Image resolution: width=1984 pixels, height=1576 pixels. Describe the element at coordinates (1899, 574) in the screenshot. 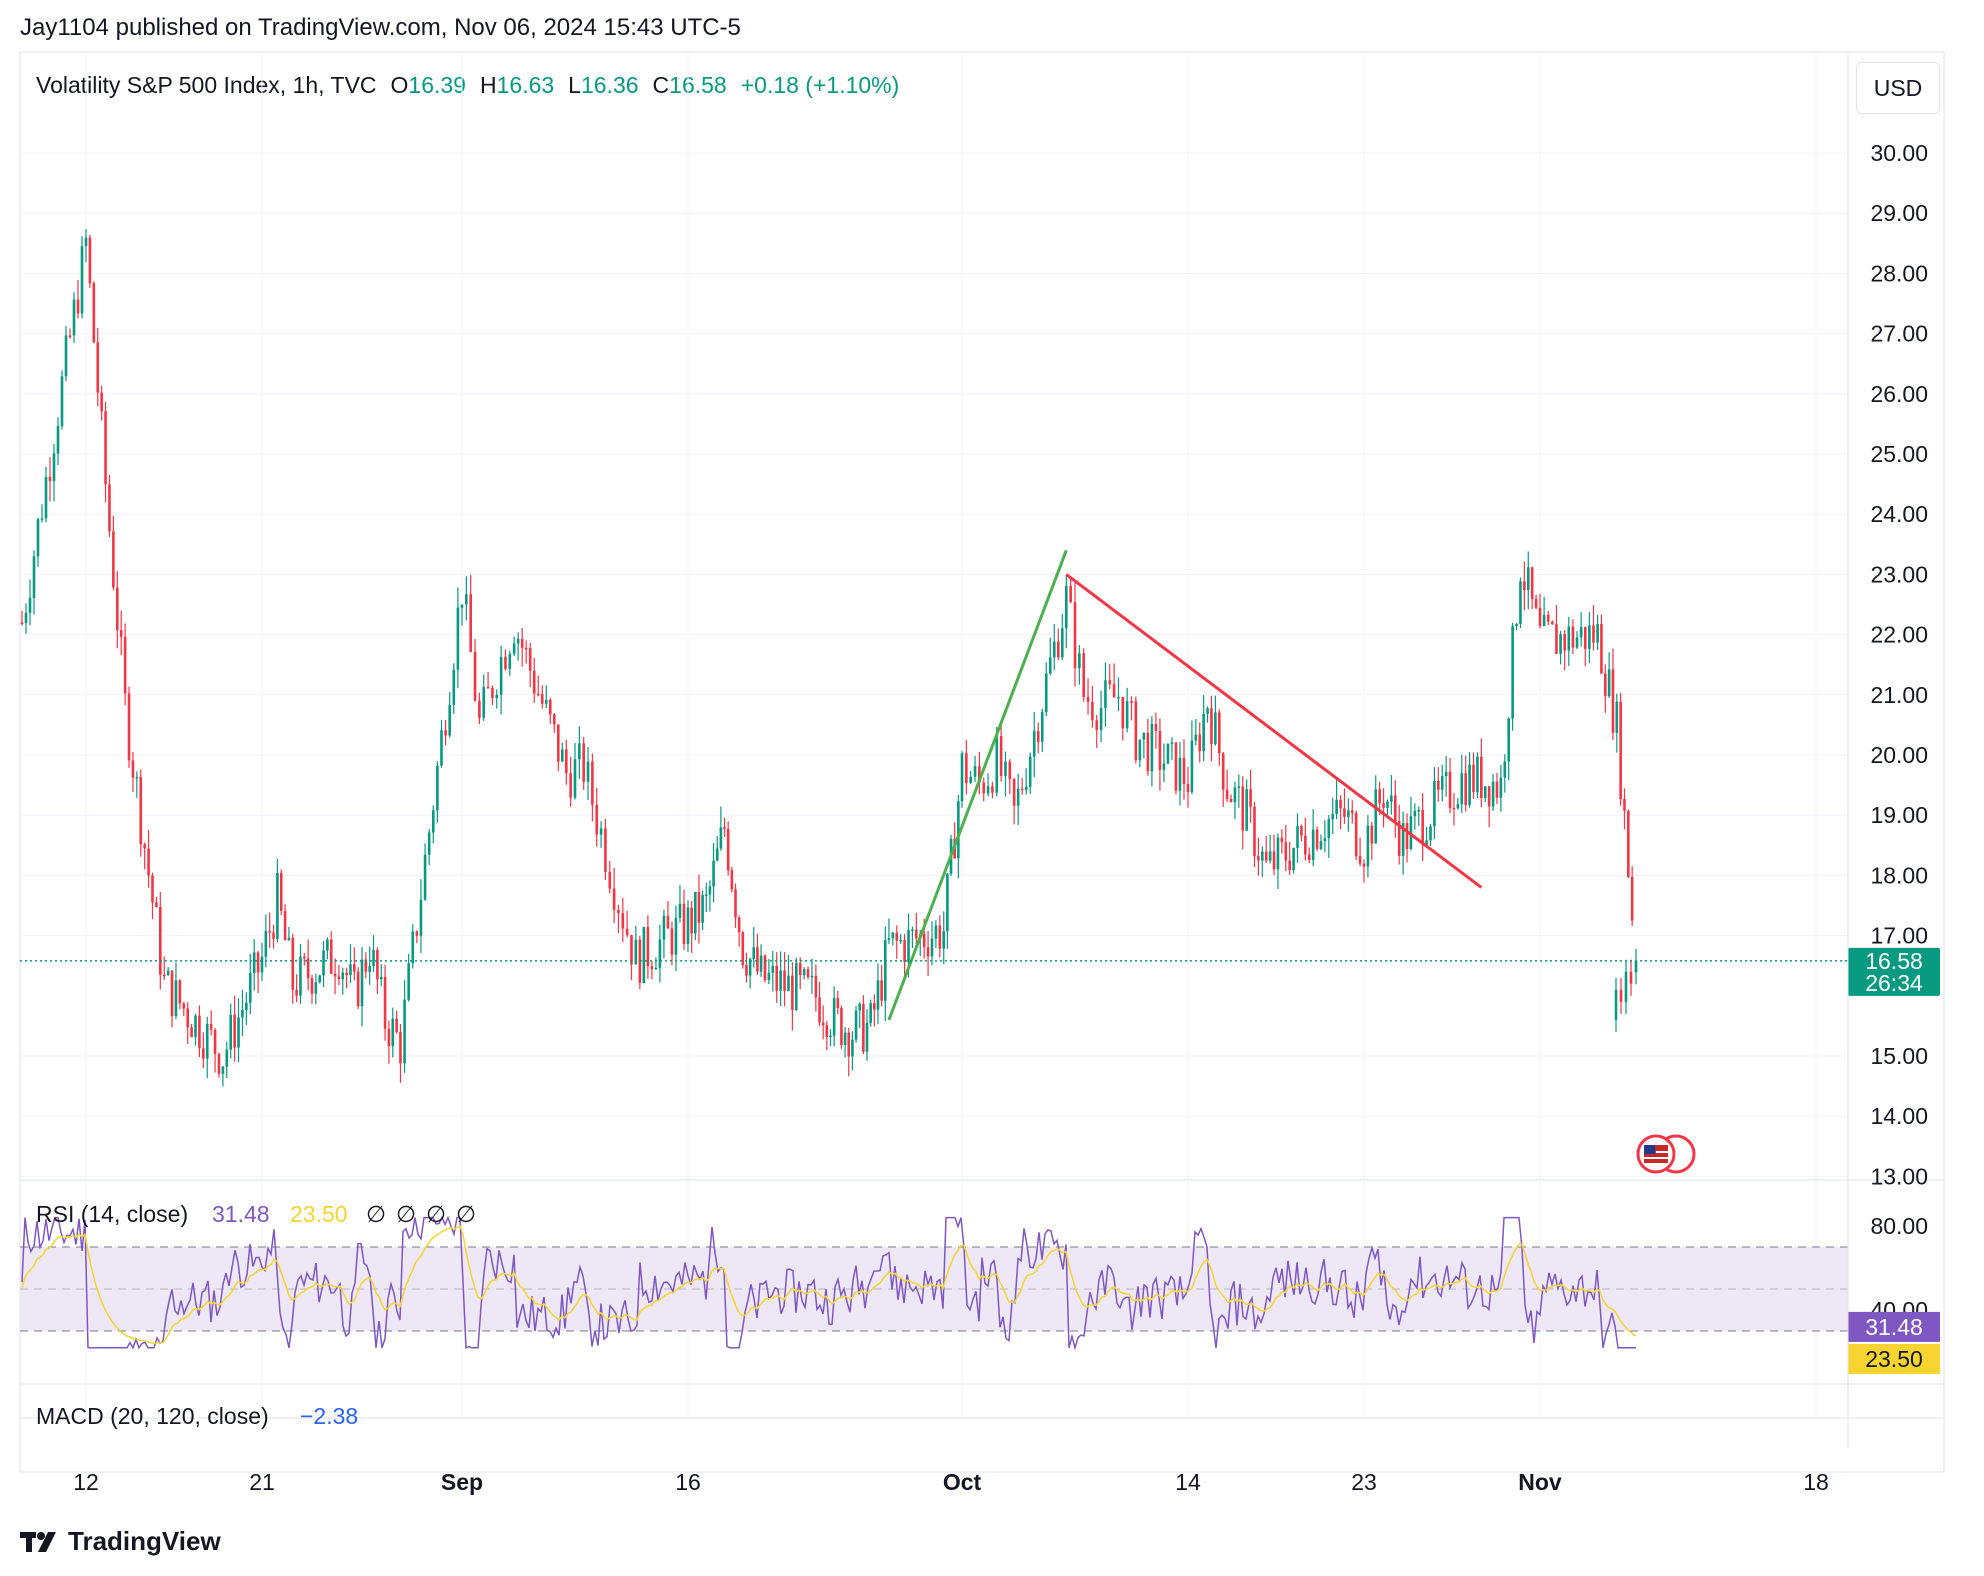

I see `y-tick-label: 23.00` at that location.